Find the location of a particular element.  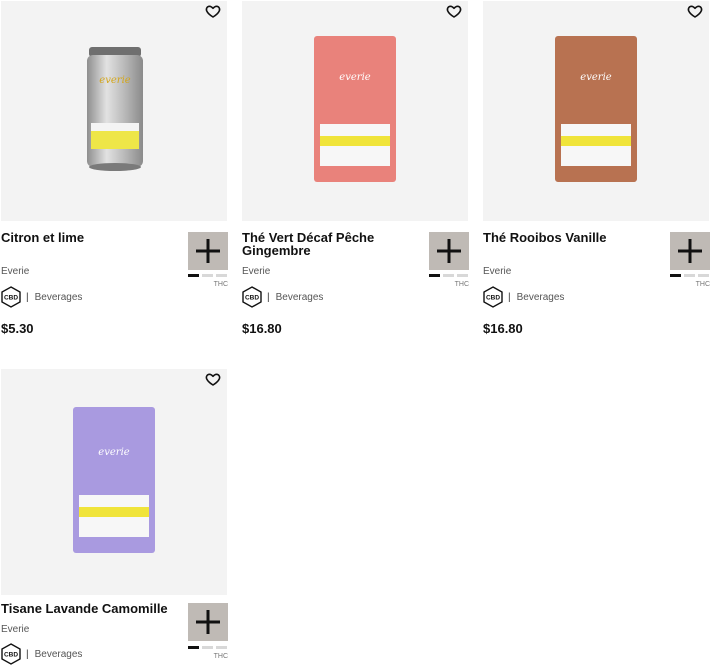

product-can-image: everie is located at coordinates (115, 109).